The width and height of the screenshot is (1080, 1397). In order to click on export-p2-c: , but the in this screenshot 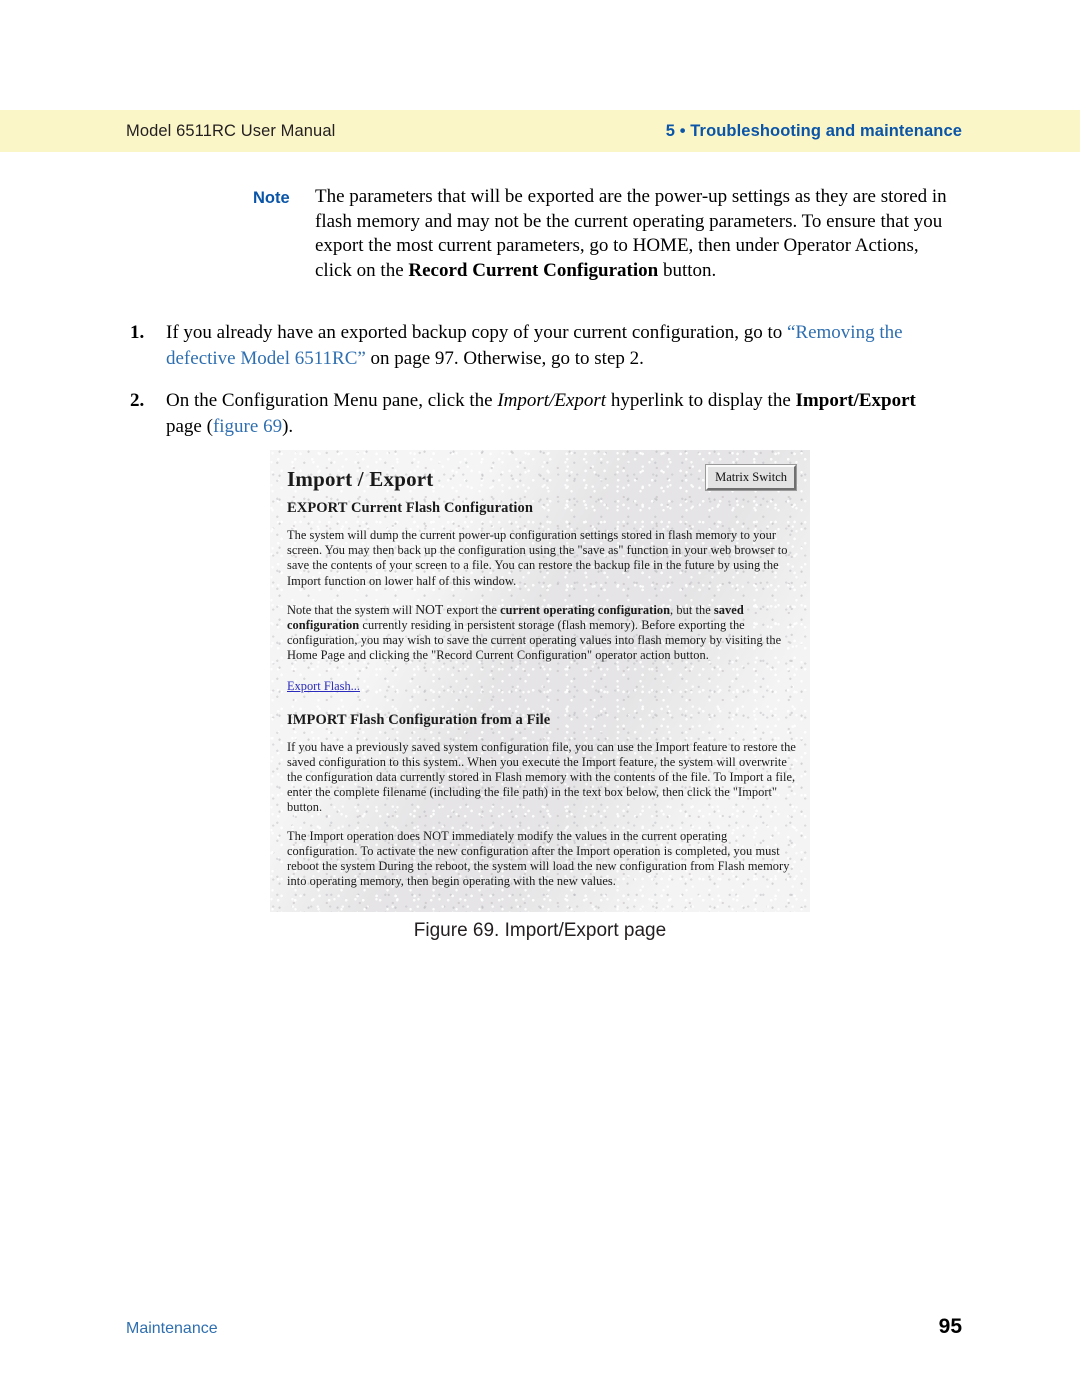, I will do `click(692, 609)`.